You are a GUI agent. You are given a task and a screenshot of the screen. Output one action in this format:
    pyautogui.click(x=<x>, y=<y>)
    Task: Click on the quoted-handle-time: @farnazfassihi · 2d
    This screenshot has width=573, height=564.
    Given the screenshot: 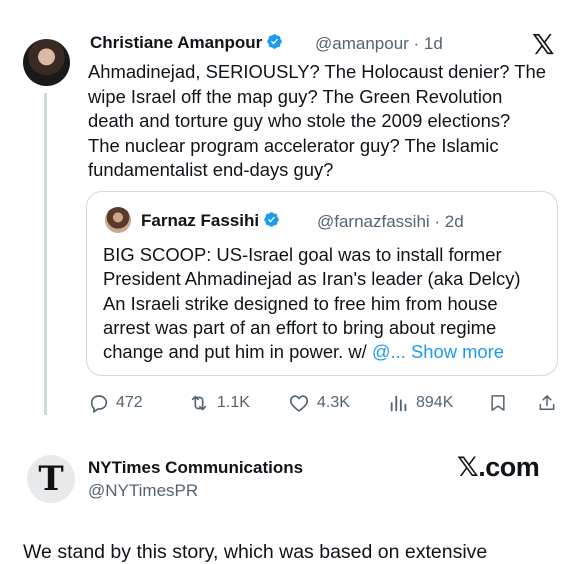 What is the action you would take?
    pyautogui.click(x=390, y=222)
    